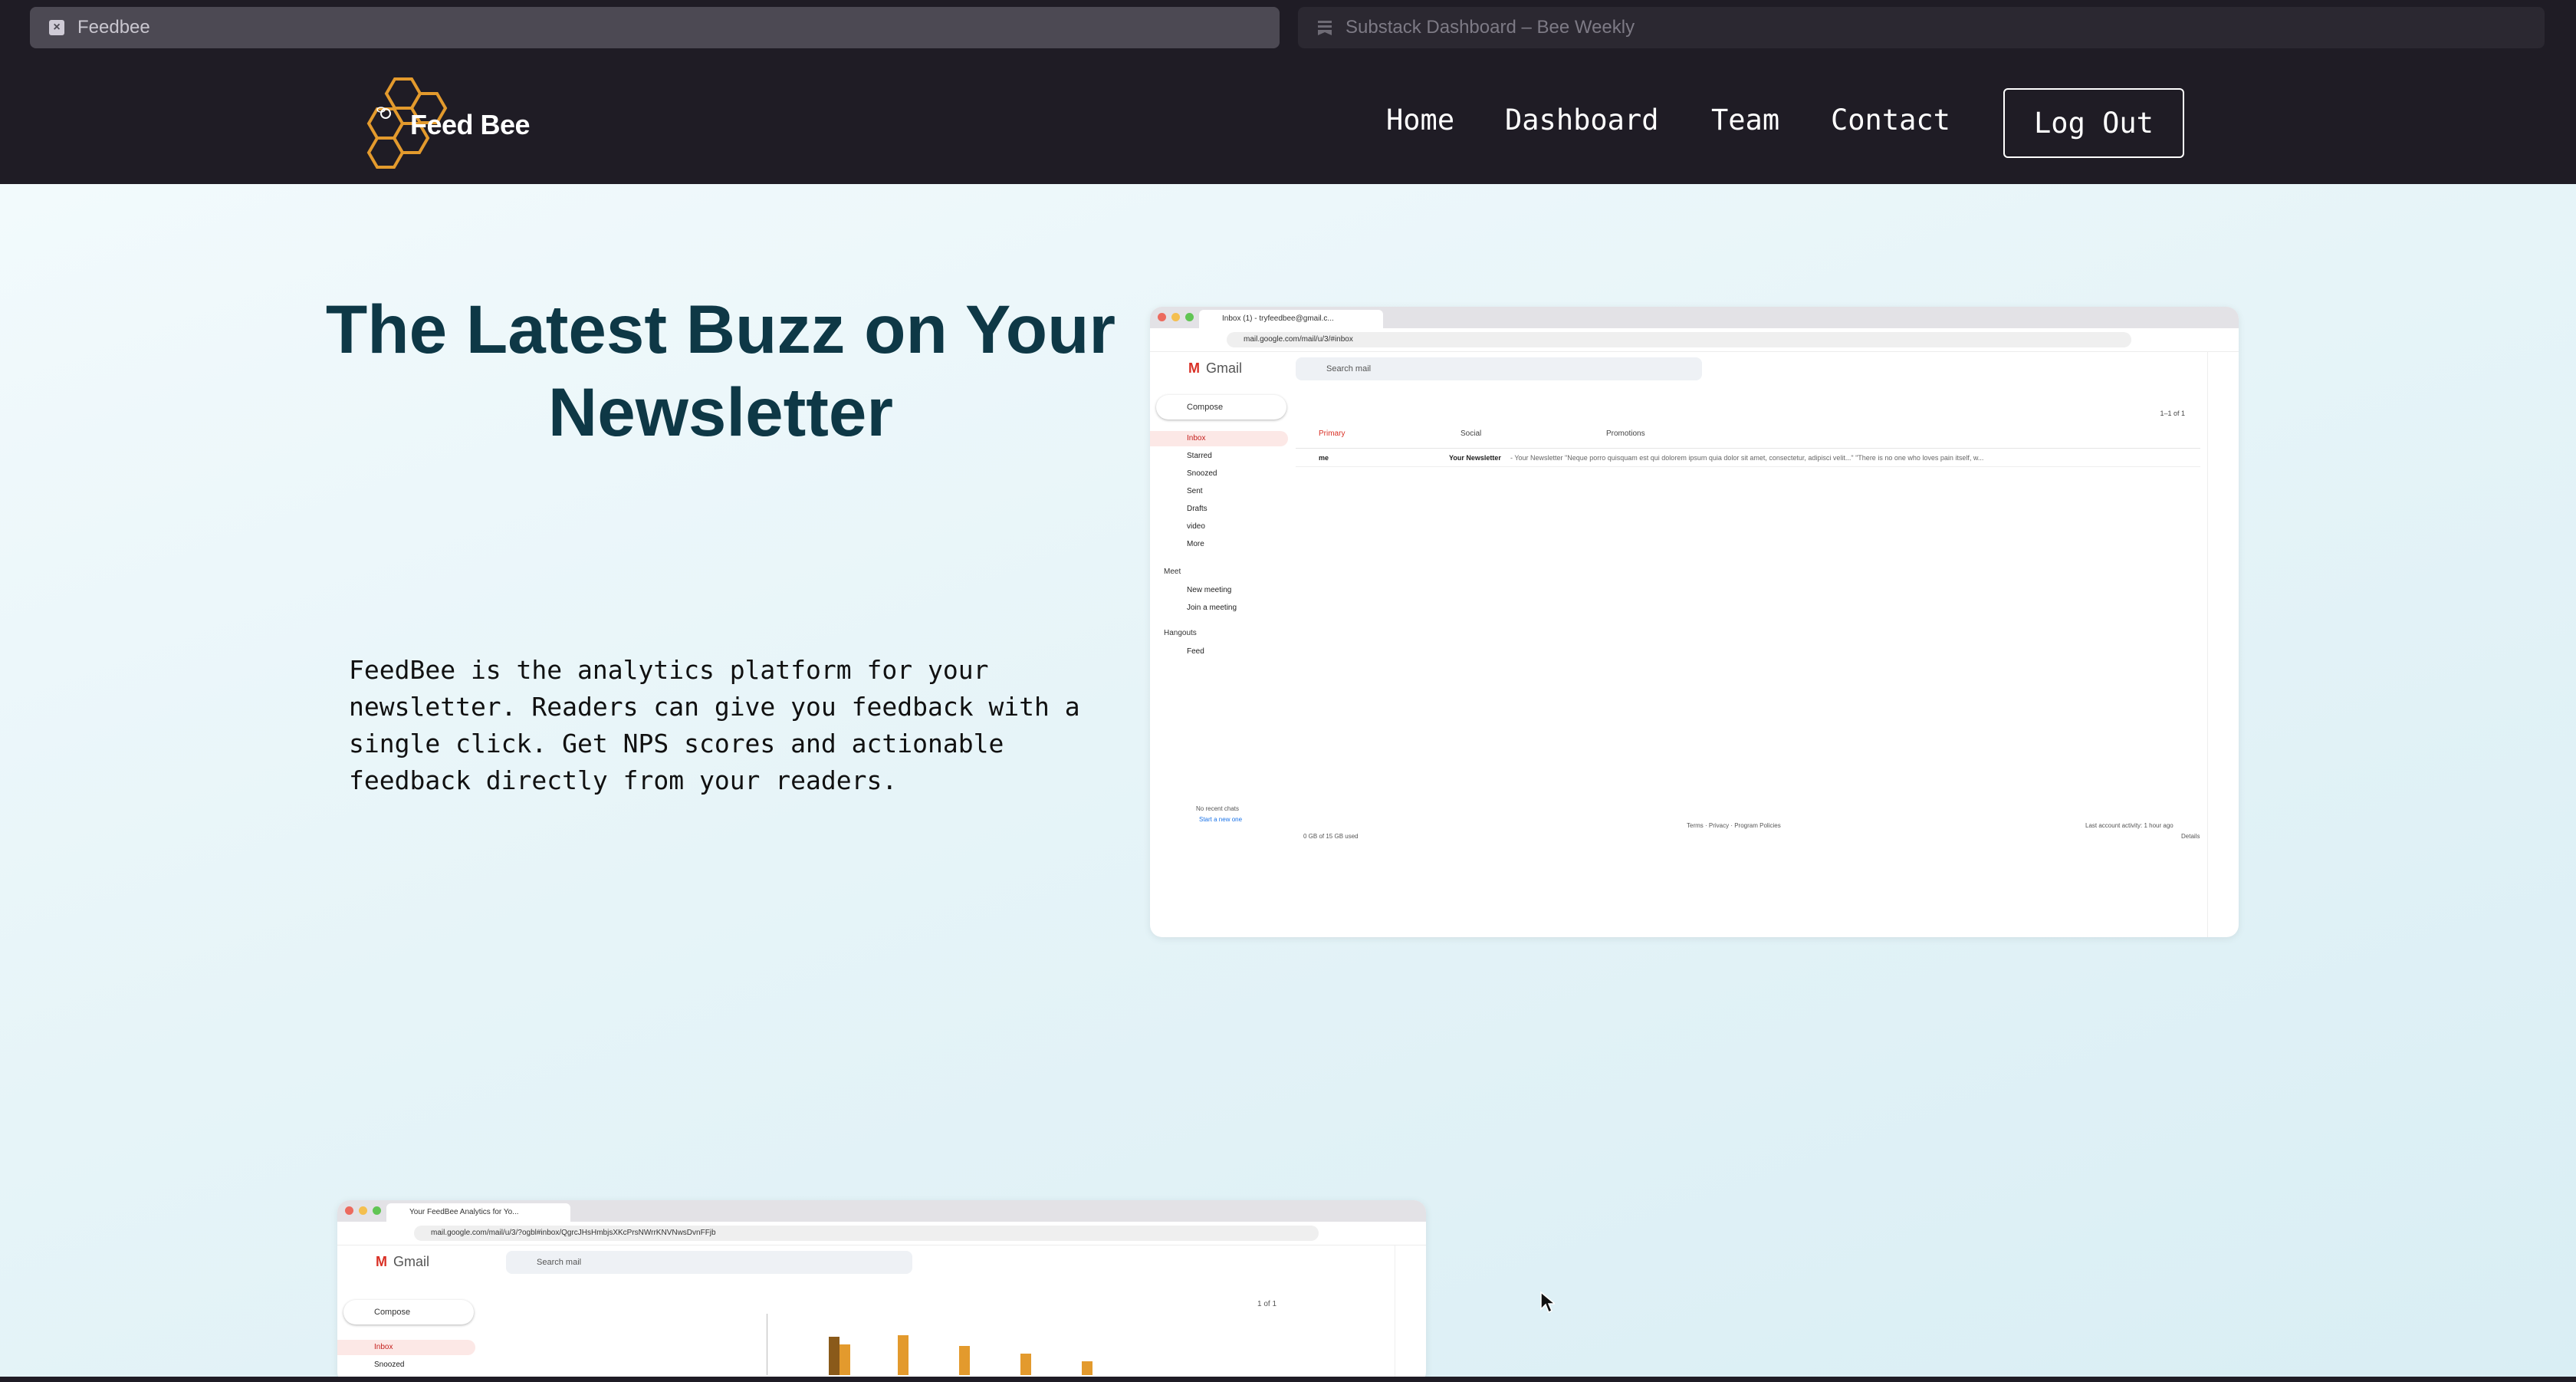  Describe the element at coordinates (2191, 836) in the screenshot. I see `details-link: Details` at that location.